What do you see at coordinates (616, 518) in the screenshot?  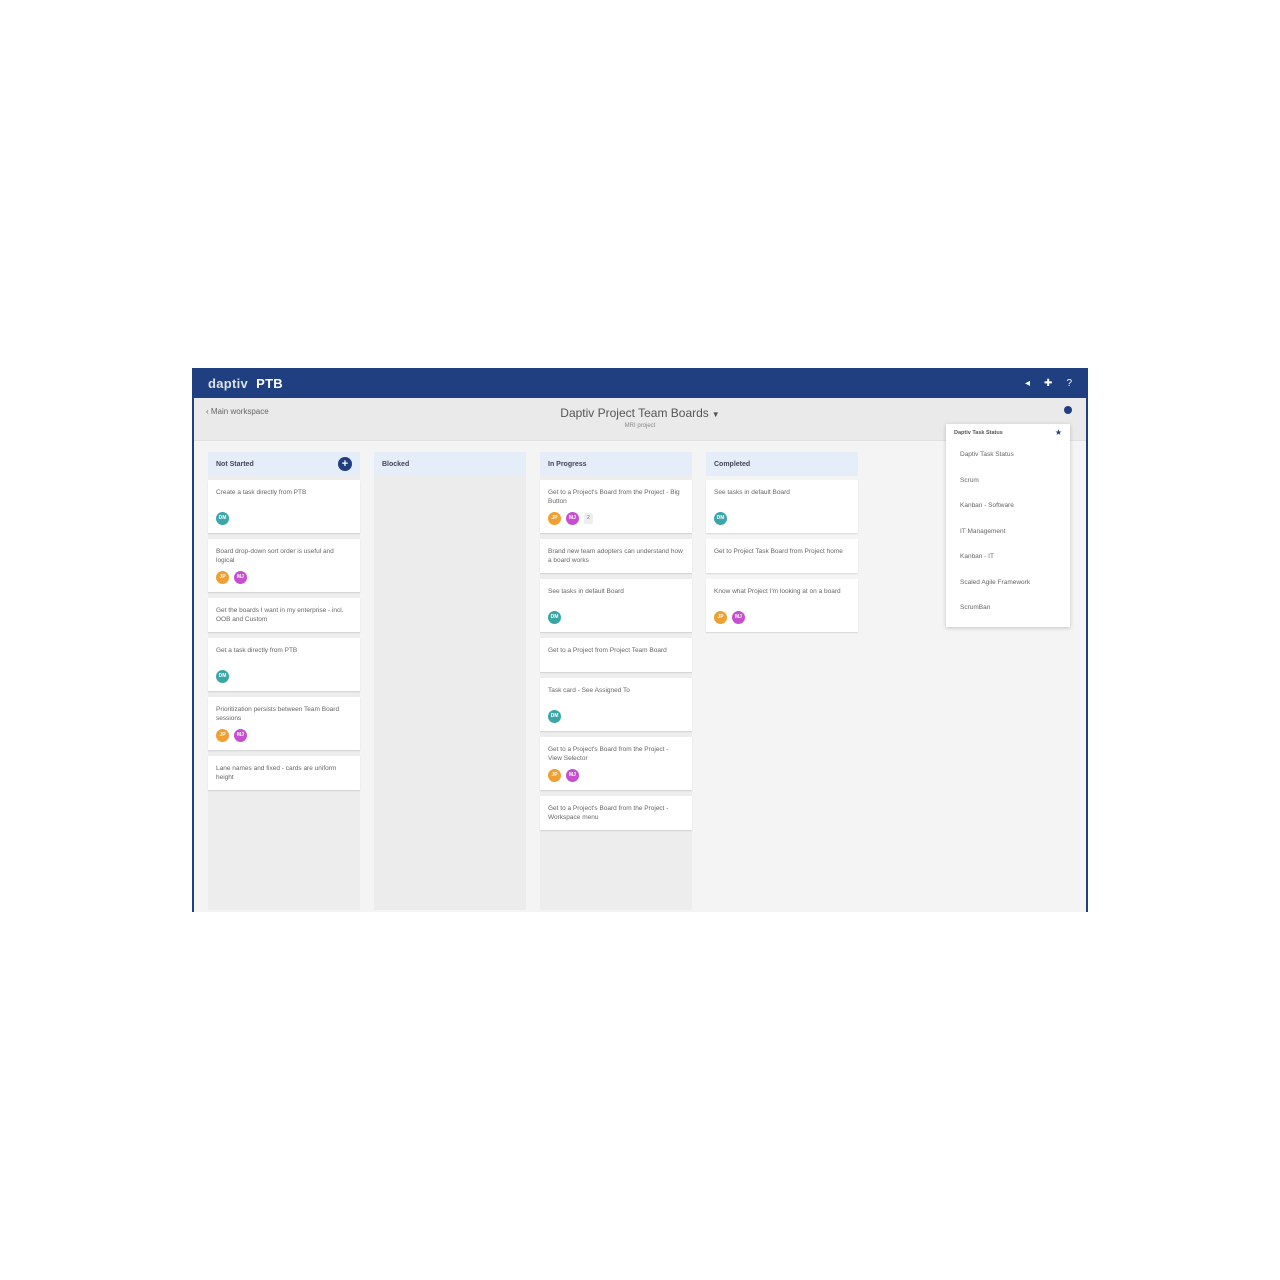 I see `assignees: JP MJ 2` at bounding box center [616, 518].